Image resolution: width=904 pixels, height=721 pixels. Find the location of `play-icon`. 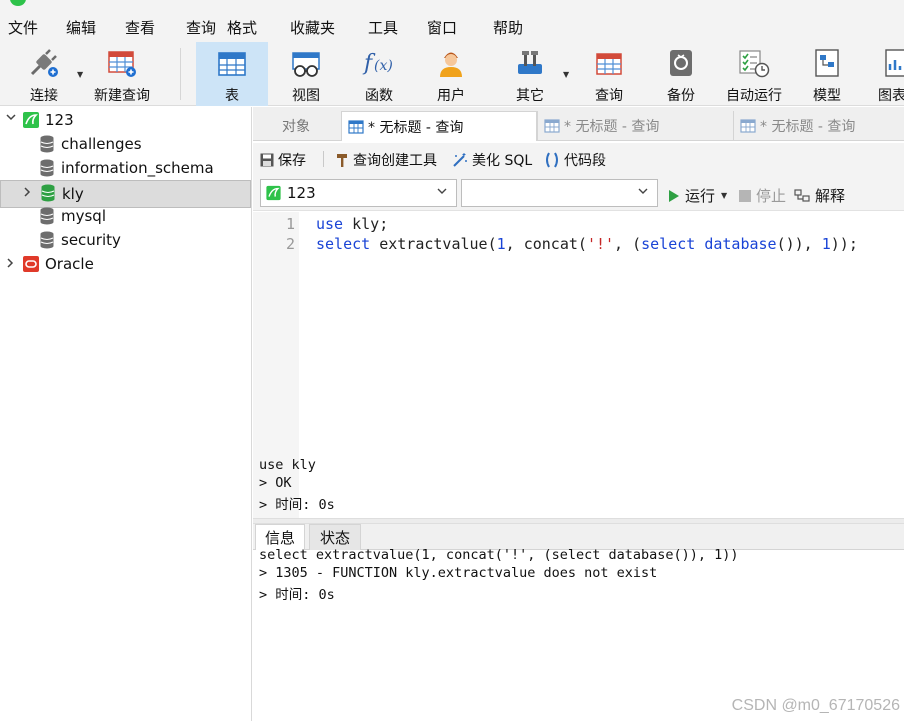

play-icon is located at coordinates (674, 196).